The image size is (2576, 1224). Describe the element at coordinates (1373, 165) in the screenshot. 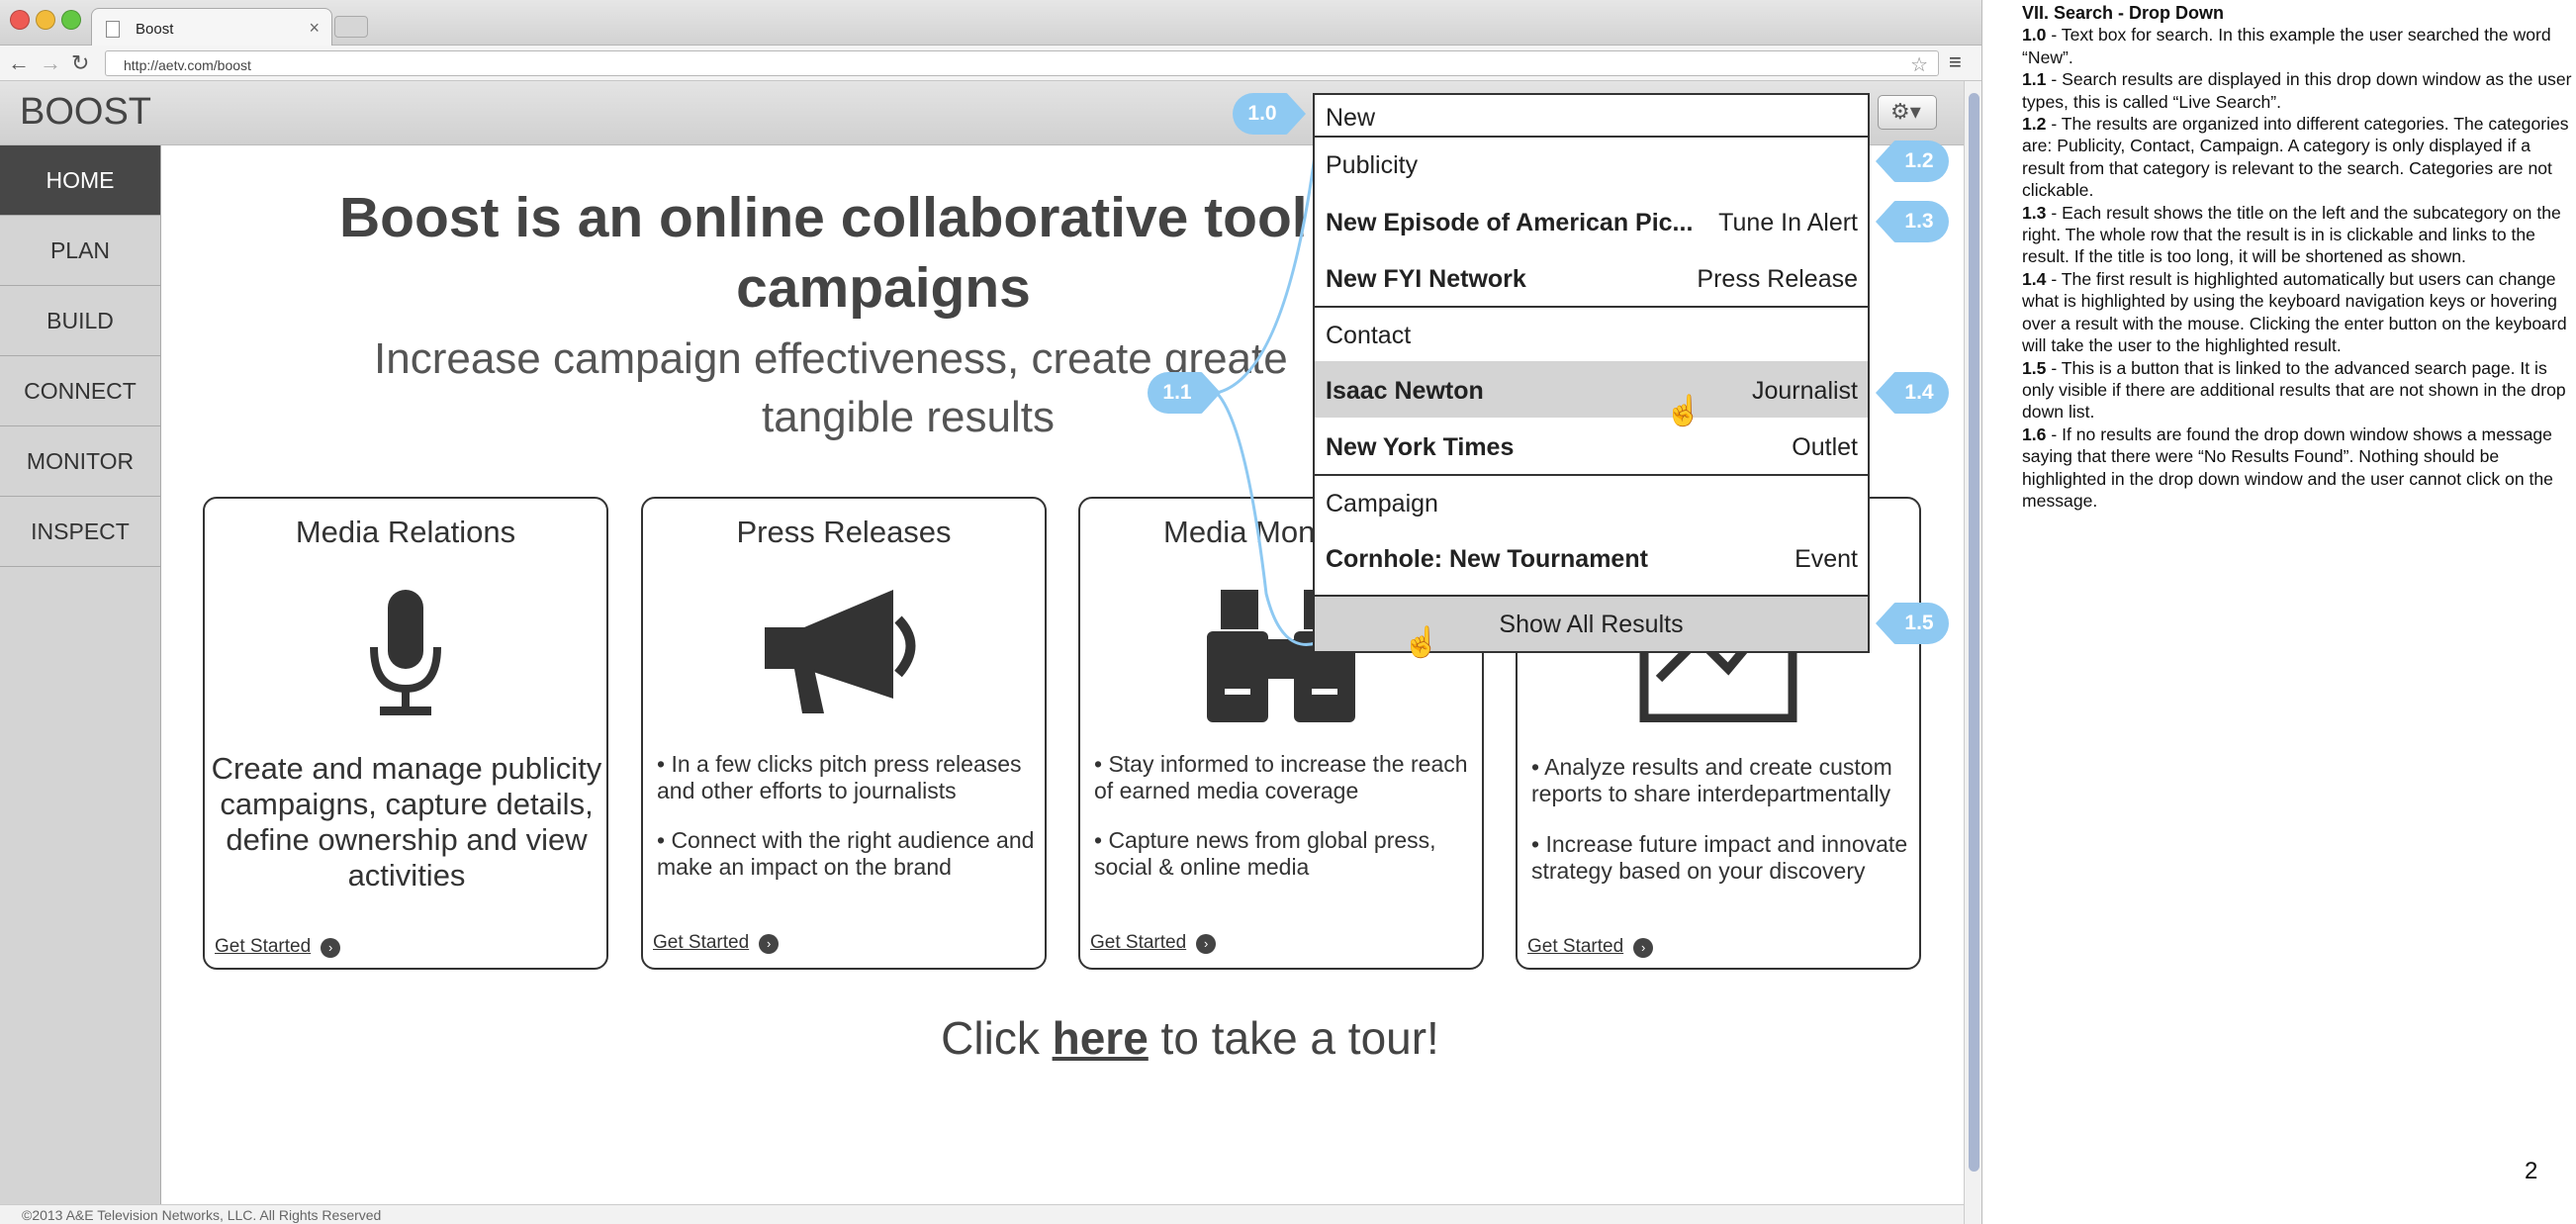

I see `category-publicity: Publicity` at that location.